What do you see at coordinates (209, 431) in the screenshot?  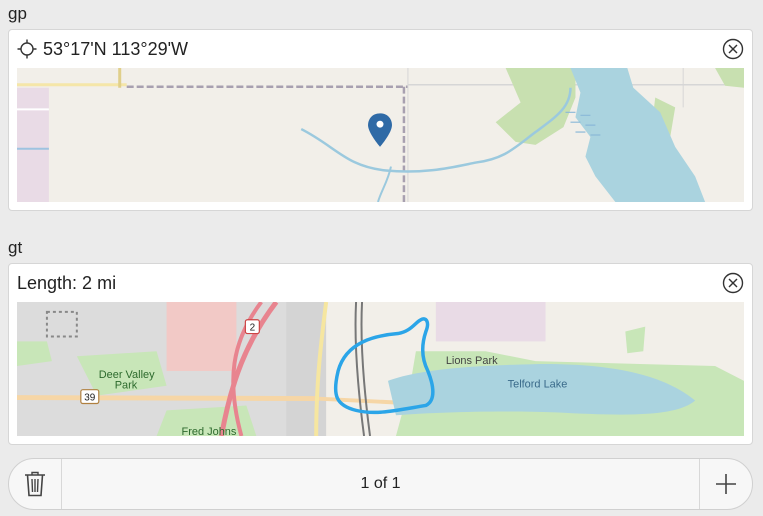 I see `map-label-fred-johns: Fred Johns` at bounding box center [209, 431].